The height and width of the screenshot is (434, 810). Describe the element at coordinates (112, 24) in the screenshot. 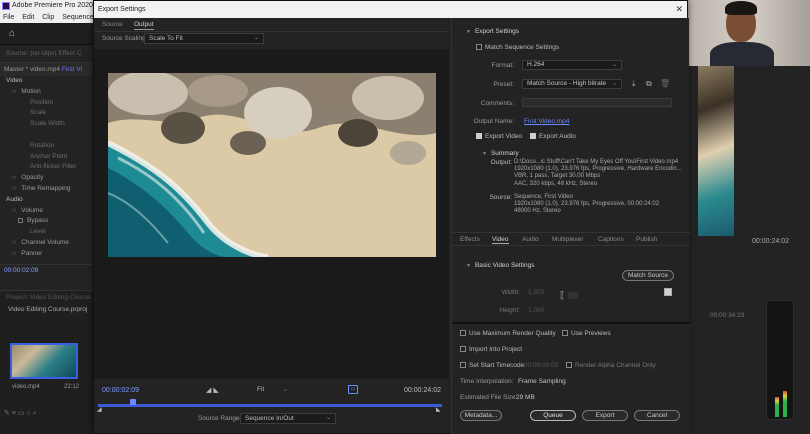

I see `tab-source: Source` at that location.